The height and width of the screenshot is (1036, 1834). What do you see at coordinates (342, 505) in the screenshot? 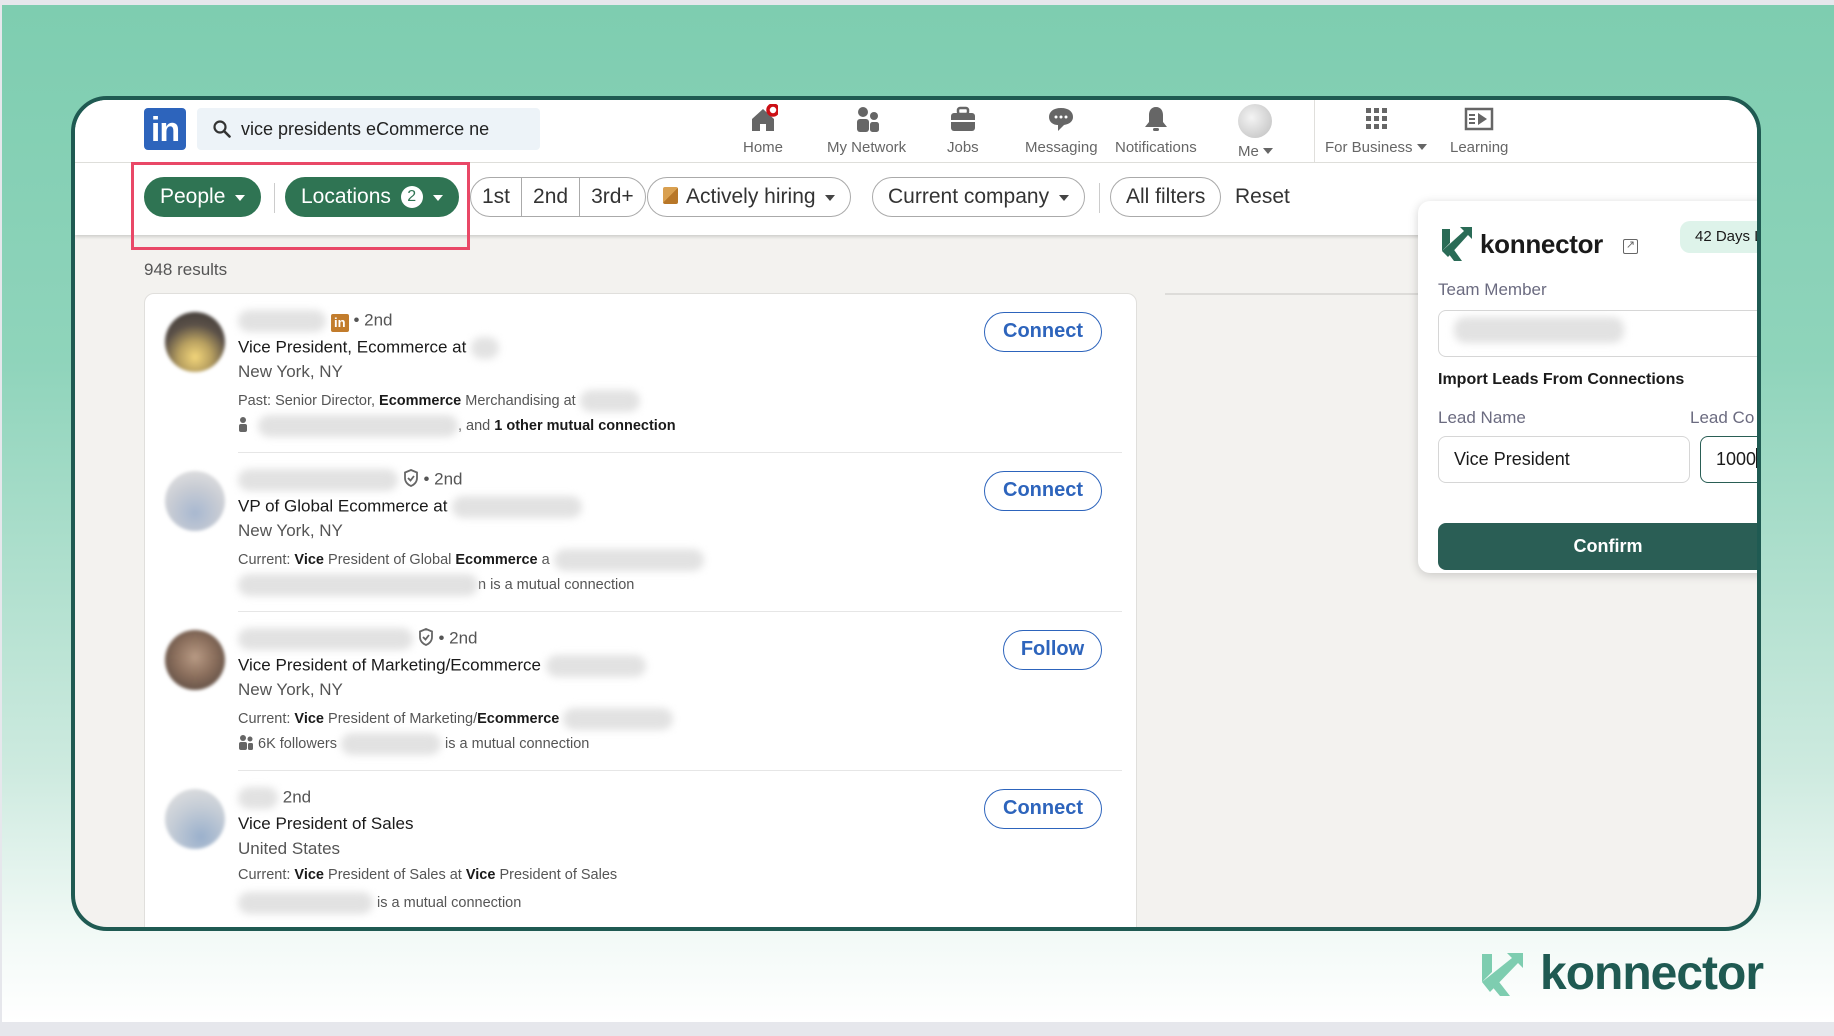
I see `result-headline: VP of Global Ecommerce at` at bounding box center [342, 505].